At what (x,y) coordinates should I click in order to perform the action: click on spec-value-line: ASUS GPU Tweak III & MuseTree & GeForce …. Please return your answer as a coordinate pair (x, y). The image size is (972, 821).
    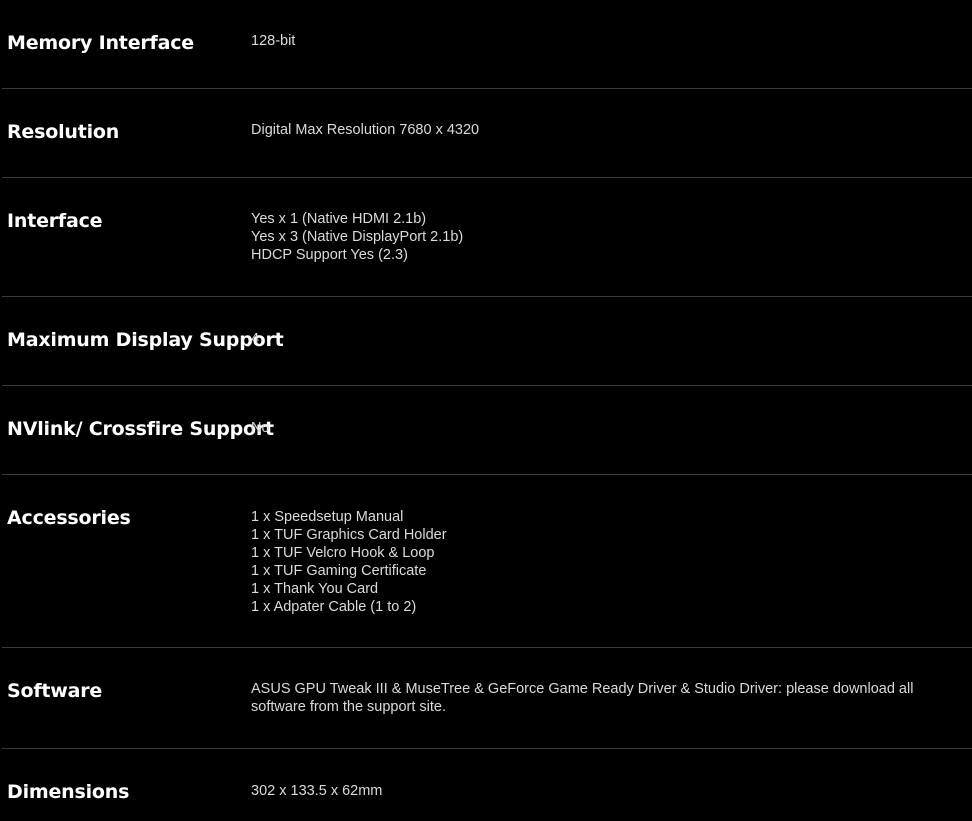
    Looking at the image, I should click on (582, 698).